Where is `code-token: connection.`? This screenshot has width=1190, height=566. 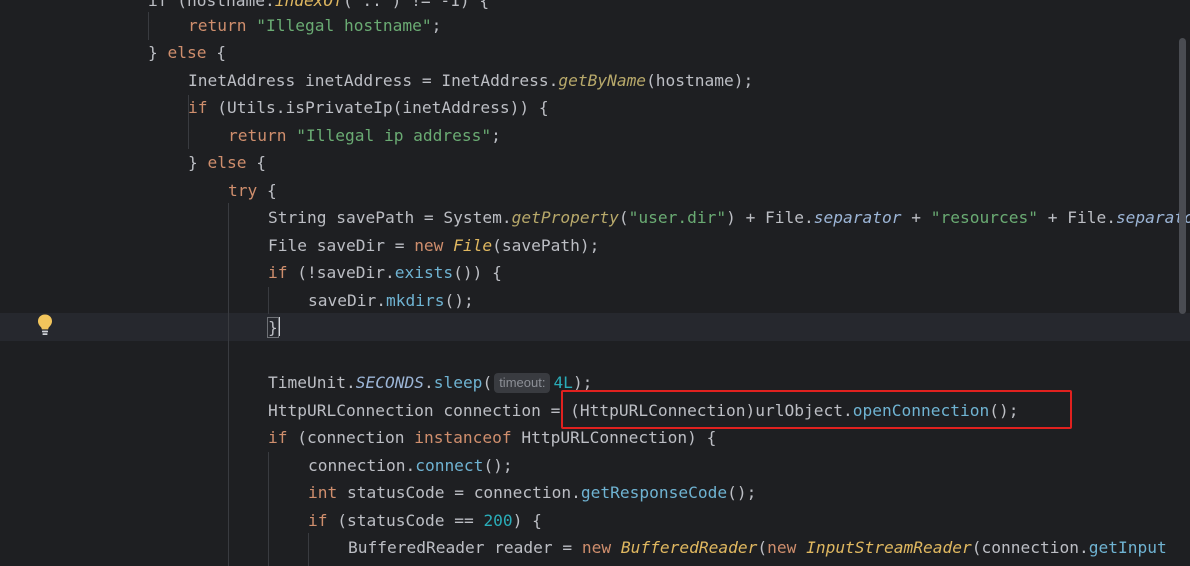 code-token: connection. is located at coordinates (362, 465).